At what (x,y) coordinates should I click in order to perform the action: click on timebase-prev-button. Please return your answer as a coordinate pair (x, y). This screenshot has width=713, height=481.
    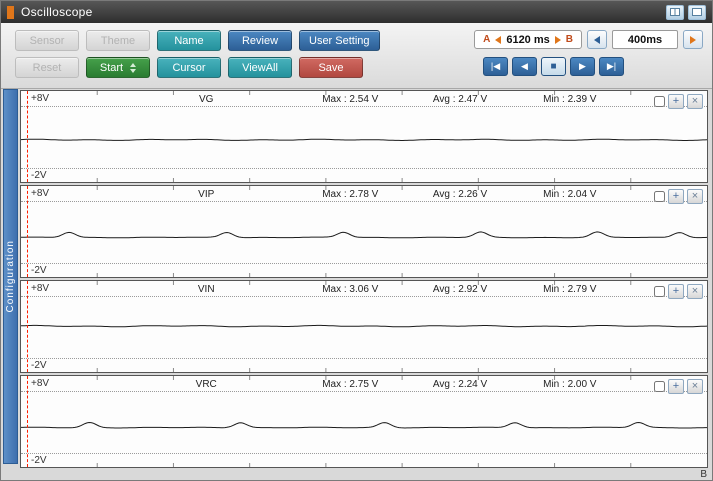
    Looking at the image, I should click on (597, 39).